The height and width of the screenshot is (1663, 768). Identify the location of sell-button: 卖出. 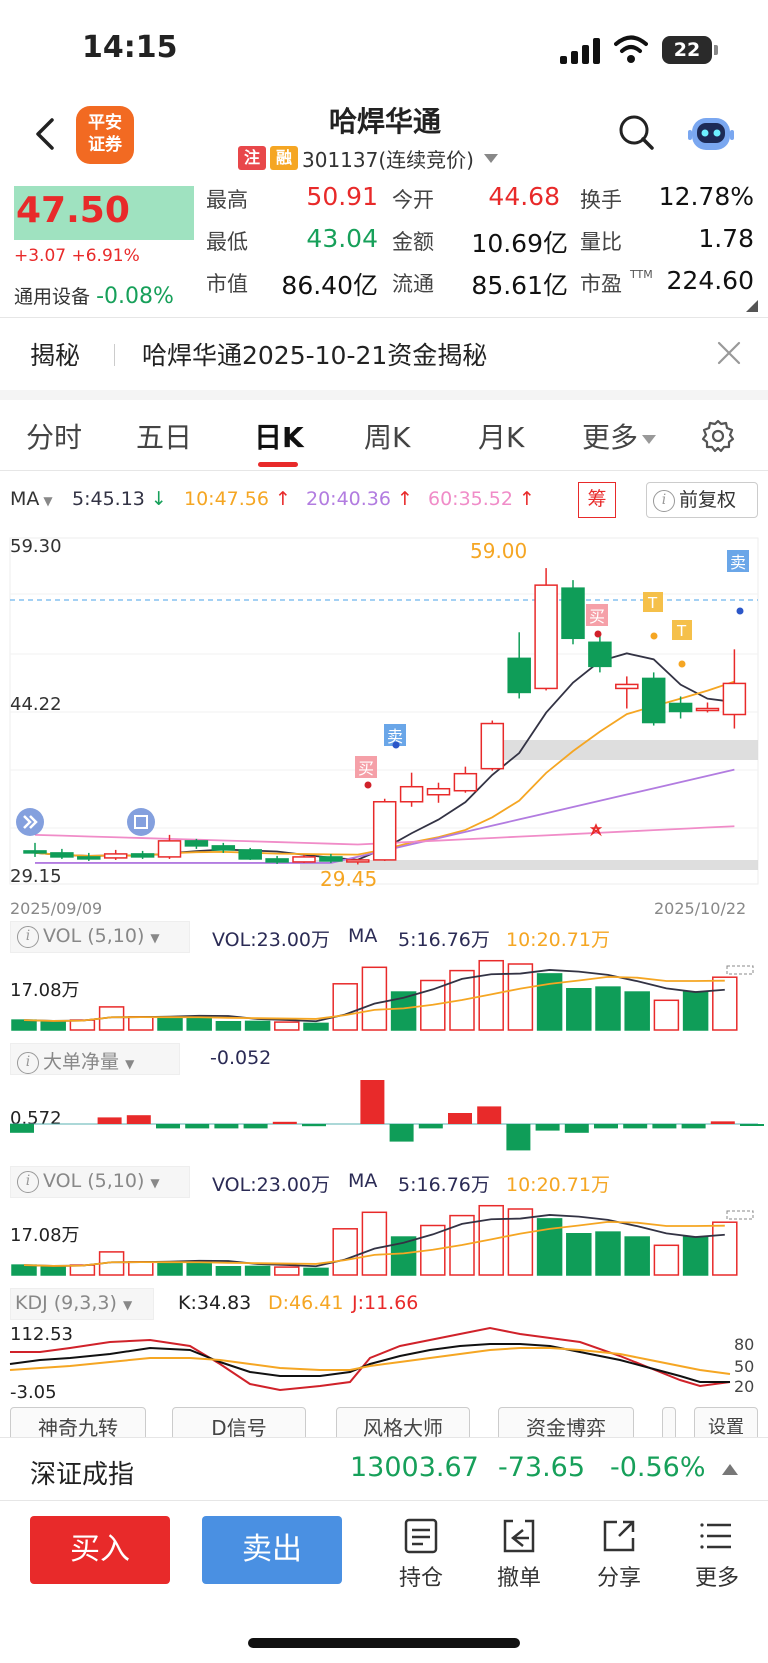
(272, 1550).